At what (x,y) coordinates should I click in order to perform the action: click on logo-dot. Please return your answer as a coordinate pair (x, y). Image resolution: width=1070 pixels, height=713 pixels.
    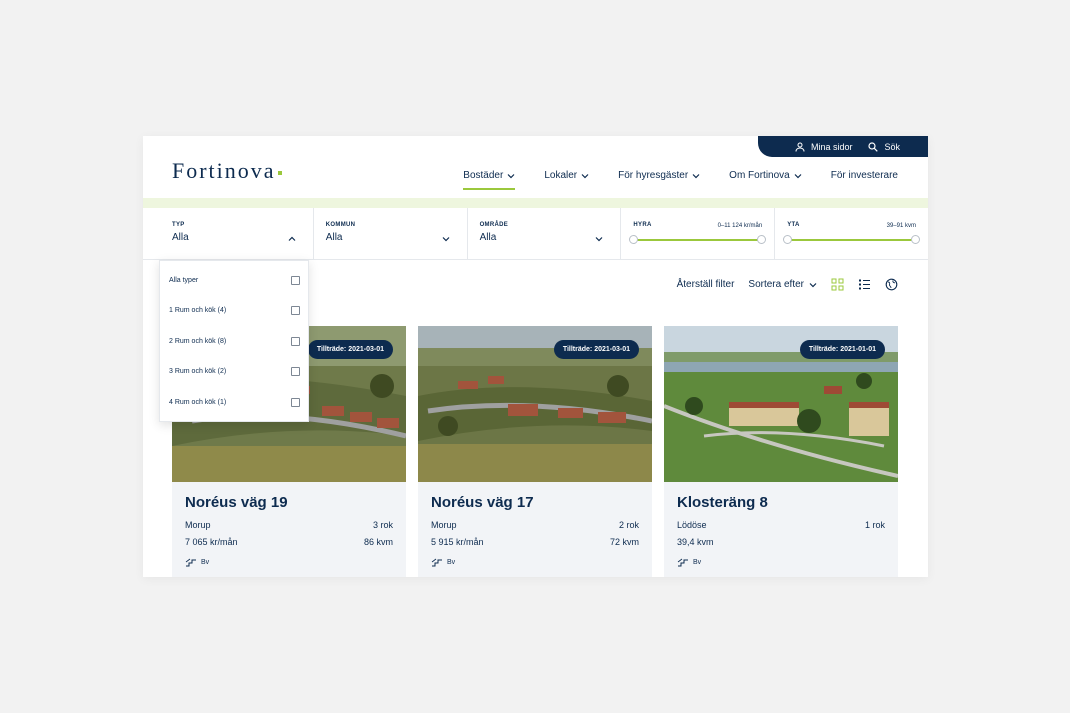
    Looking at the image, I should click on (279, 172).